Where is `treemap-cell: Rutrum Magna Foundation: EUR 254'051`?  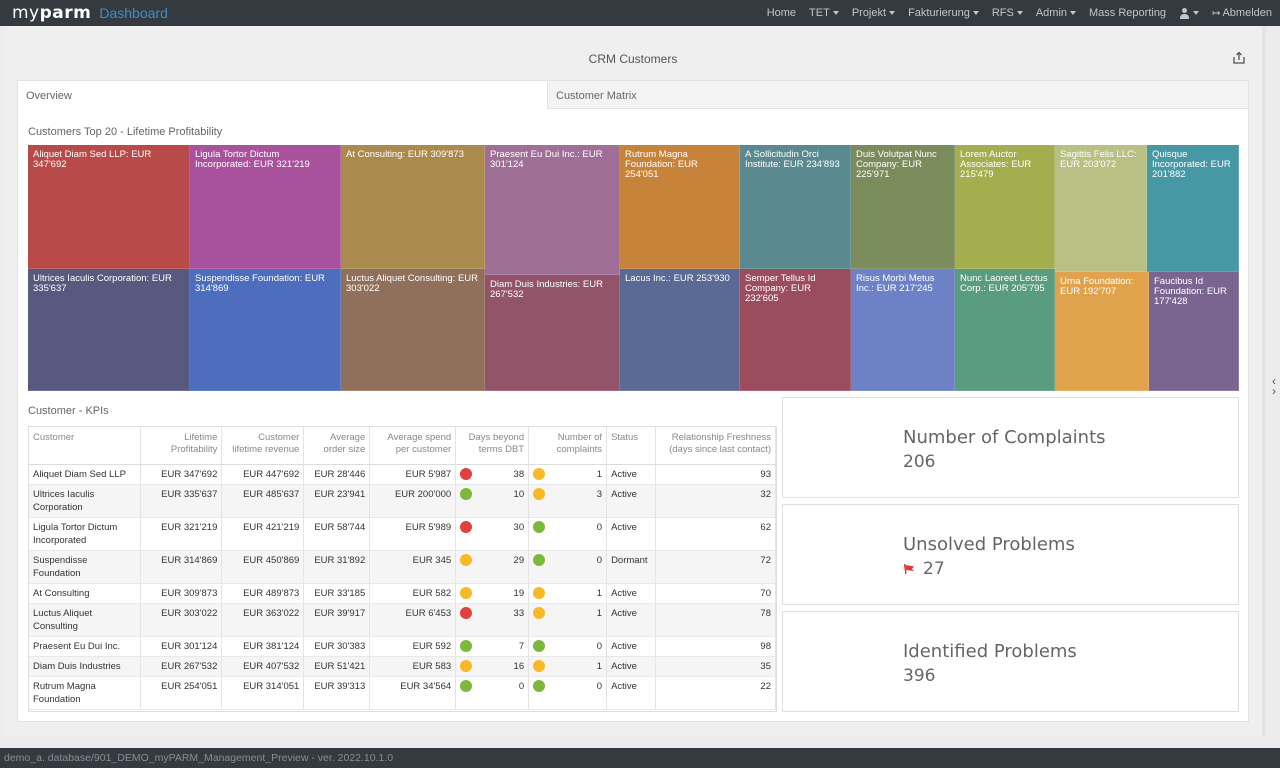
treemap-cell: Rutrum Magna Foundation: EUR 254'051 is located at coordinates (680, 207).